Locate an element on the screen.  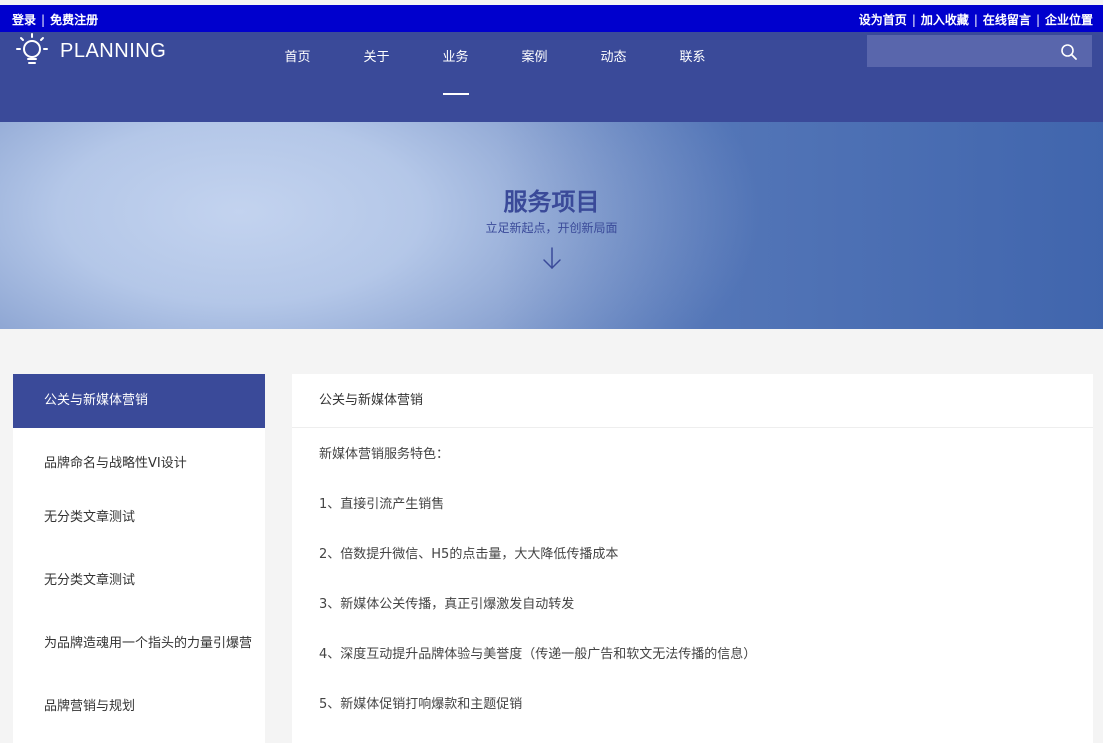
site-links: 设为首页 | 加入收藏 | 在线留言 | 企业位置 is located at coordinates (976, 19).